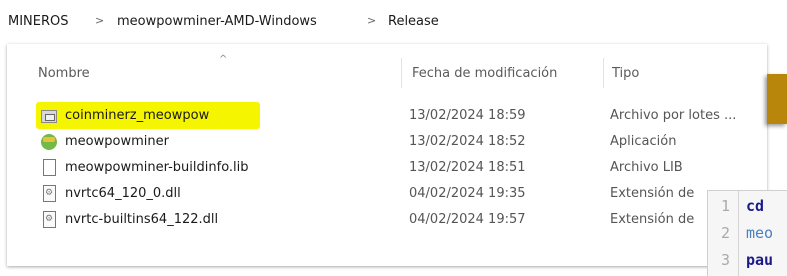 The height and width of the screenshot is (276, 787). Describe the element at coordinates (413, 21) in the screenshot. I see `breadcrumb-item-release: Release` at that location.